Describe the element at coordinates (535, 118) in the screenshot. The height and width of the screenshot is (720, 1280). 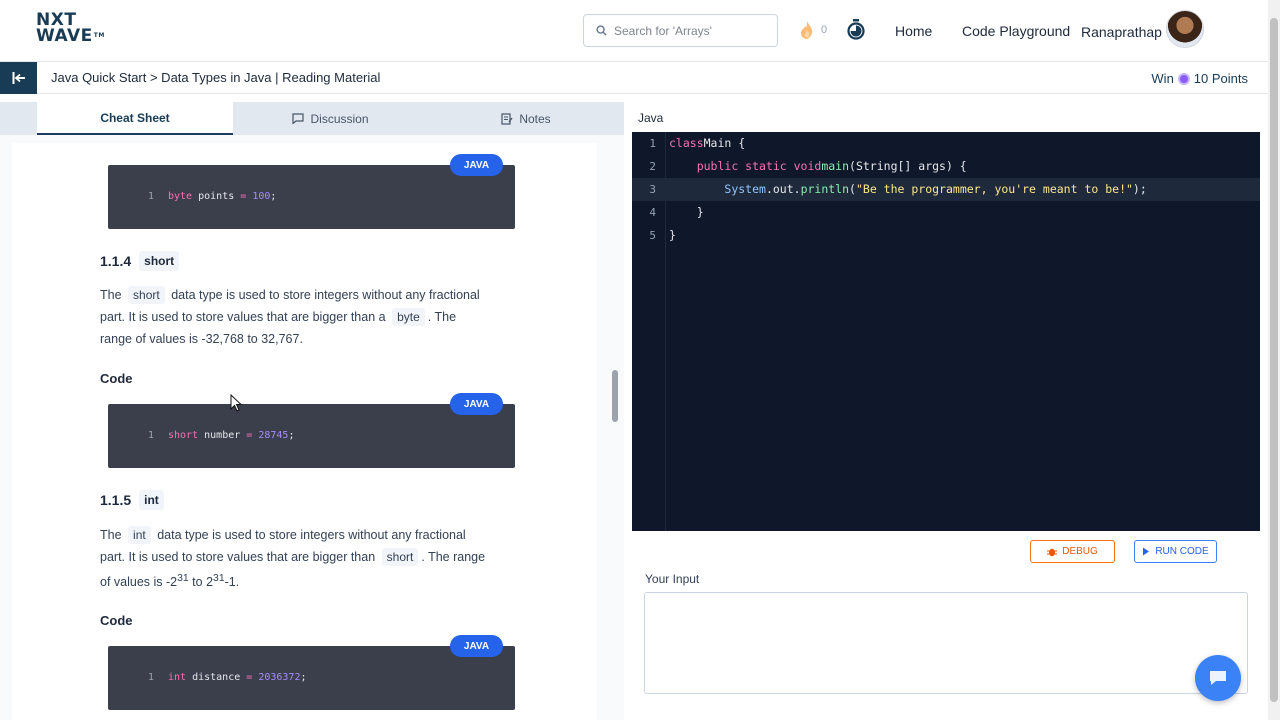
I see `tab-notes-label: Notes` at that location.